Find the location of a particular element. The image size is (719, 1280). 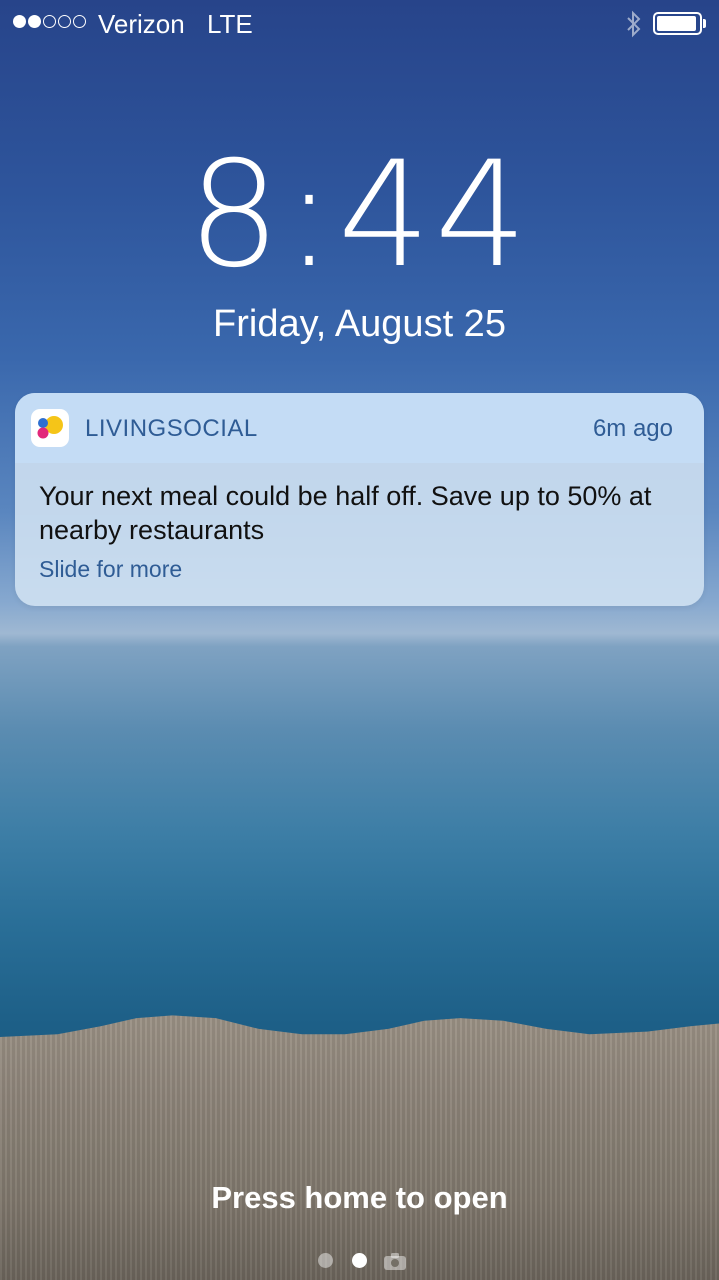

signal-strength-icon is located at coordinates (49, 21).